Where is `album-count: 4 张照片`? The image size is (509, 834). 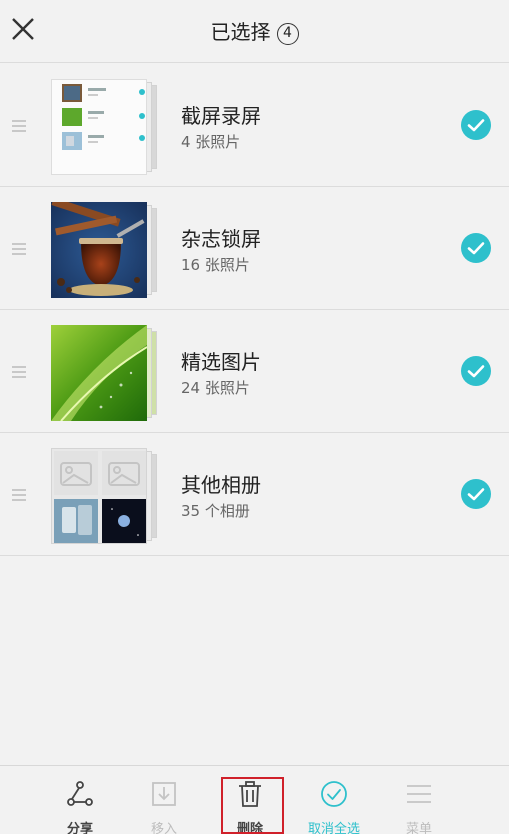
album-count: 4 张照片 is located at coordinates (211, 142).